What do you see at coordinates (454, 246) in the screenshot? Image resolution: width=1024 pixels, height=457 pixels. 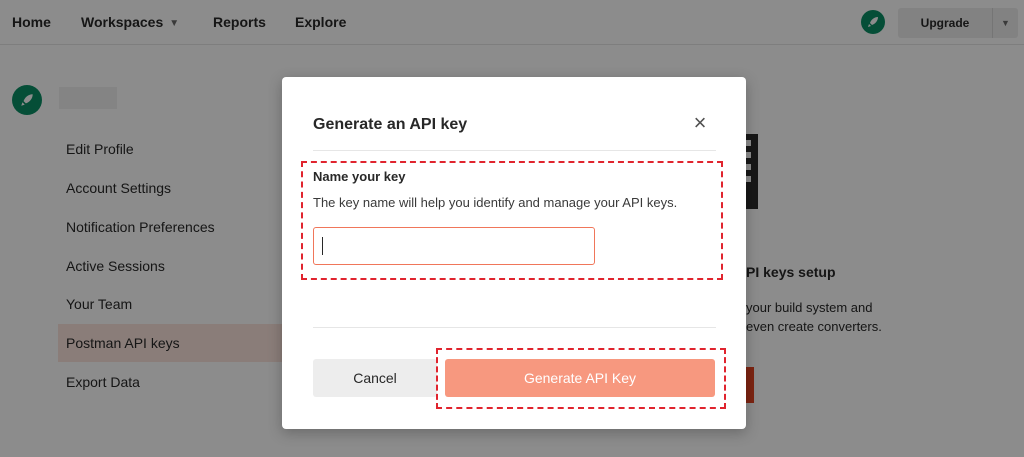 I see `key-name-input` at bounding box center [454, 246].